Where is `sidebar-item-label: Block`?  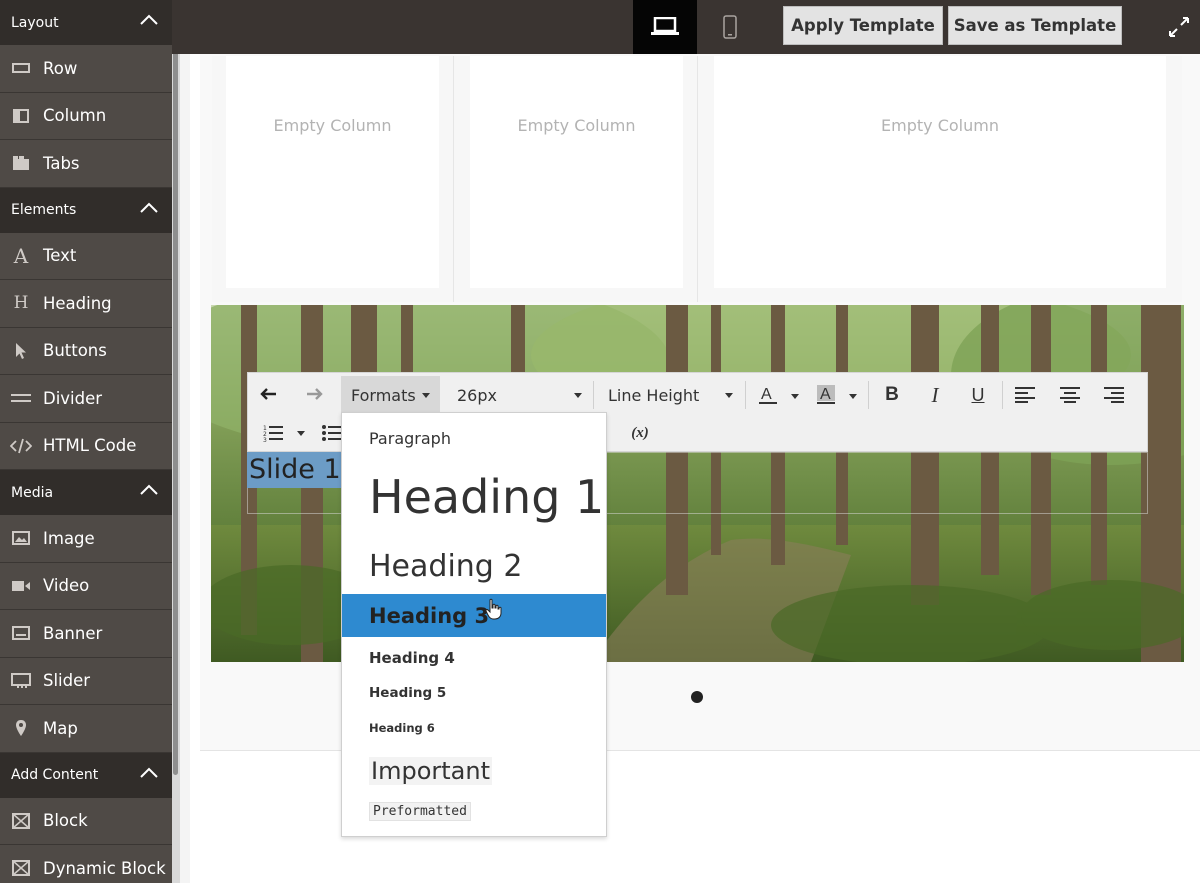
sidebar-item-label: Block is located at coordinates (65, 821).